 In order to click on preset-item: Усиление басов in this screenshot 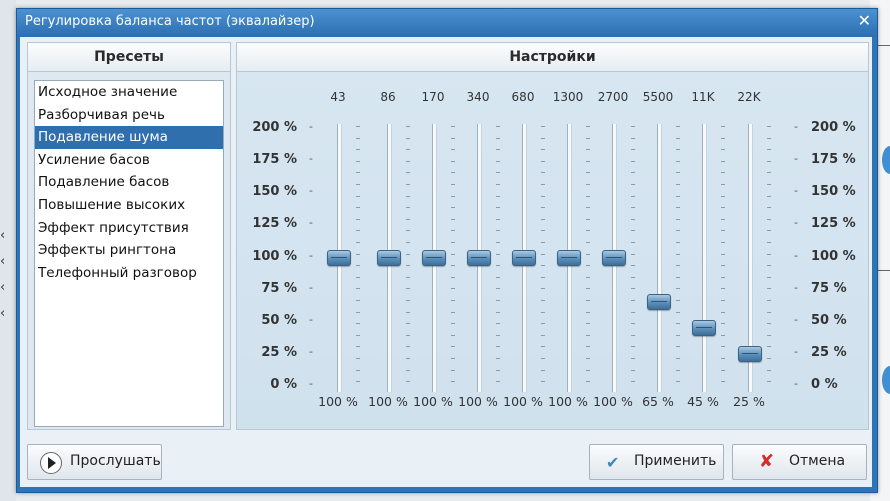, I will do `click(129, 160)`.